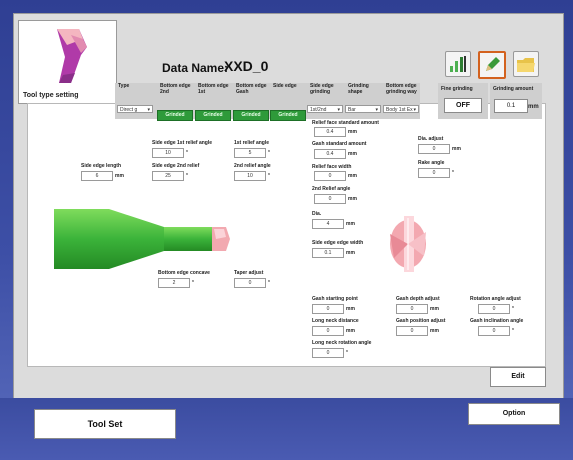  I want to click on grinding-amount-box: Grinding amount 0.1 mm, so click(516, 101).